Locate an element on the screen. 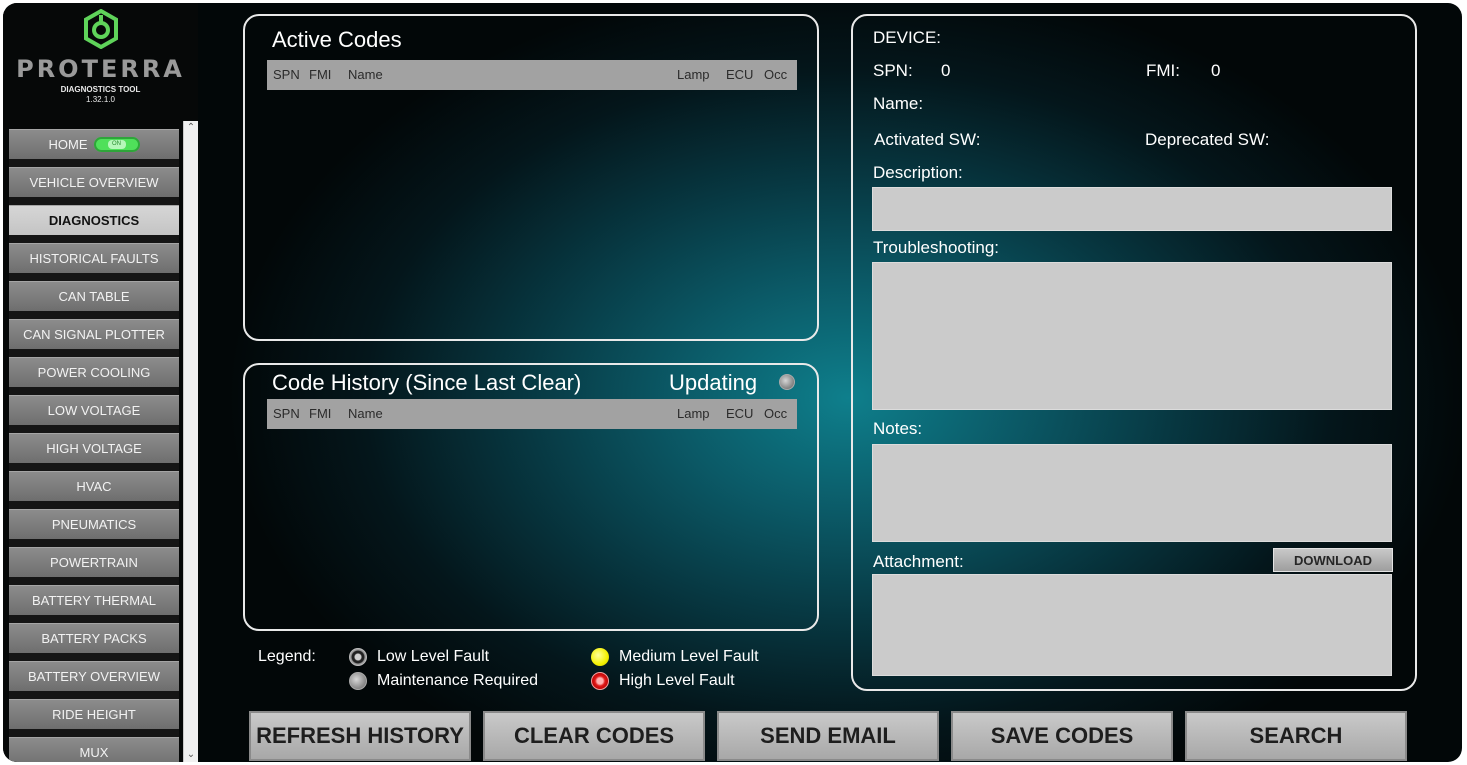  clear-codes-button: CLEAR CODES is located at coordinates (594, 736).